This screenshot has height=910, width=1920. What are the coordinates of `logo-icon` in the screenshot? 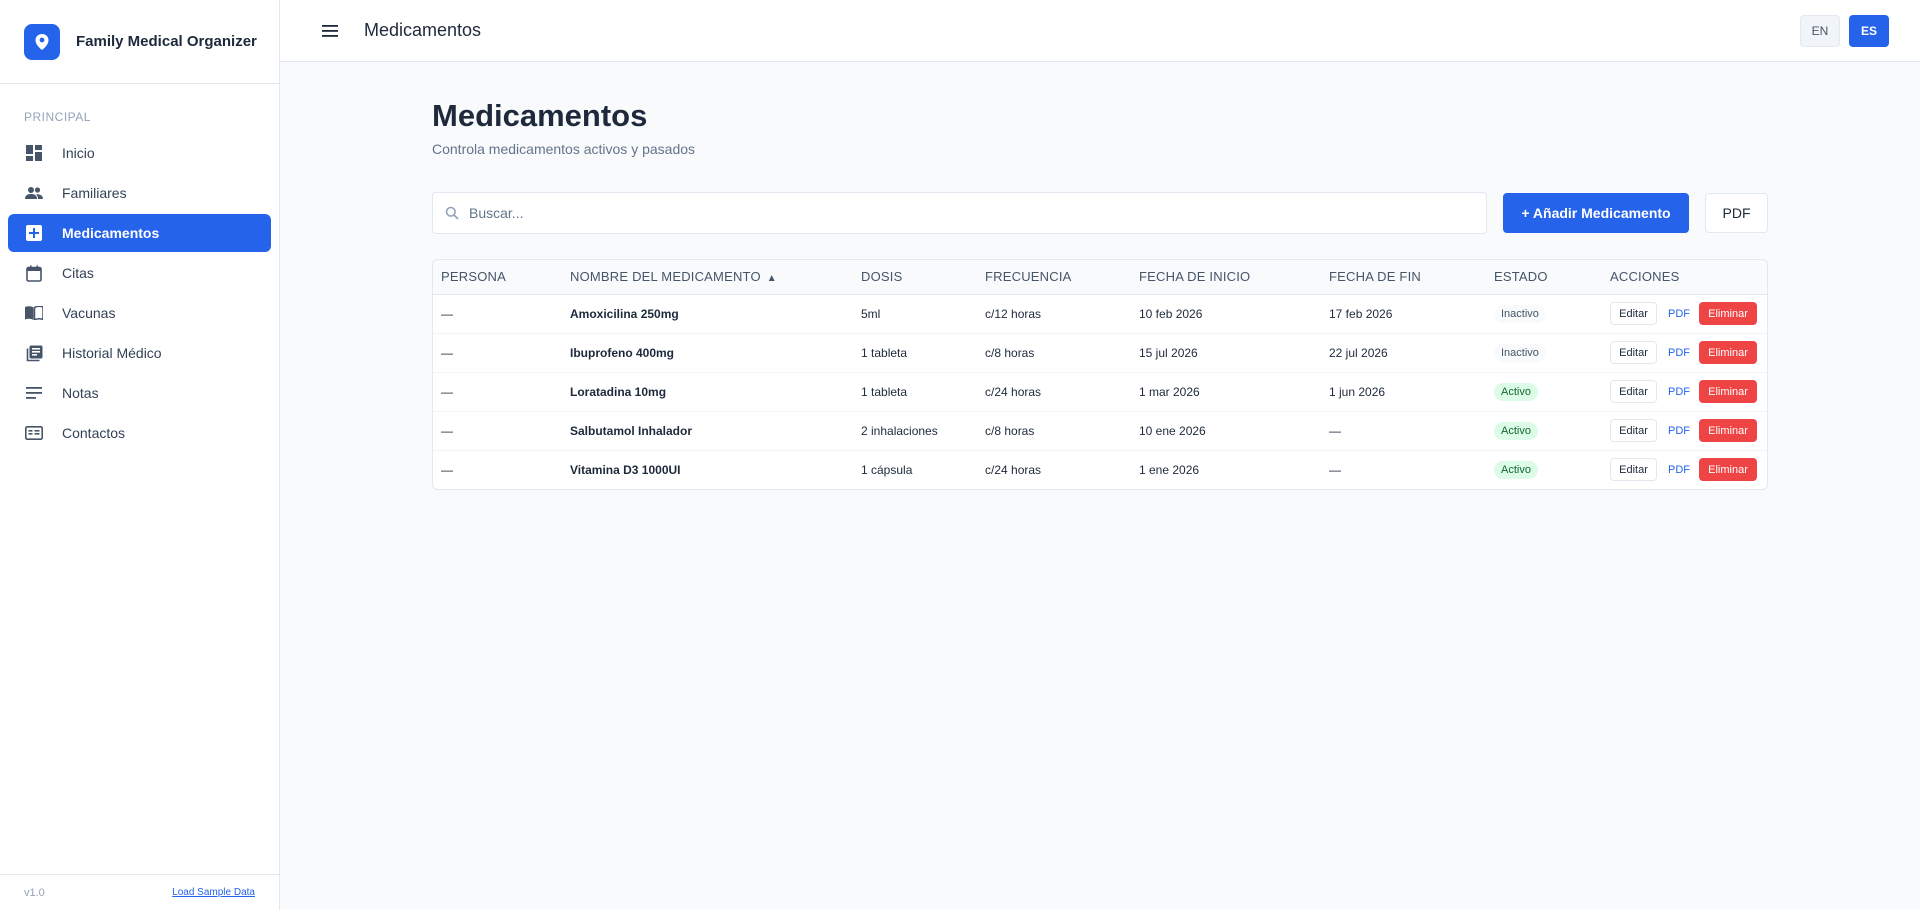 It's located at (42, 41).